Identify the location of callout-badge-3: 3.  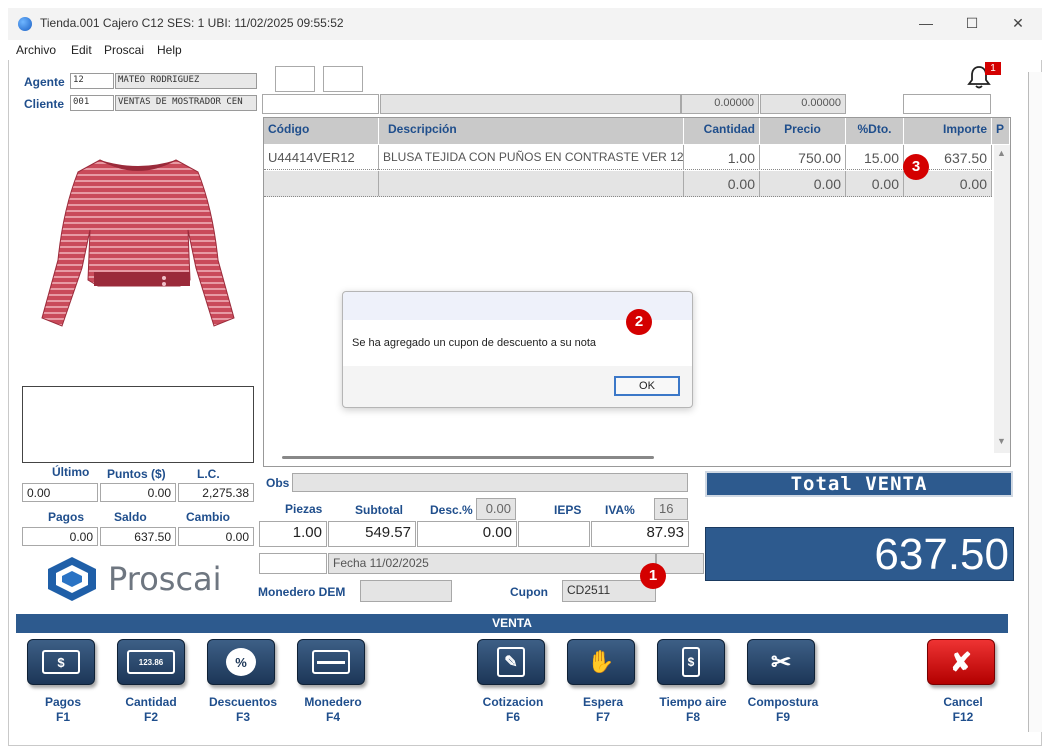
(916, 167).